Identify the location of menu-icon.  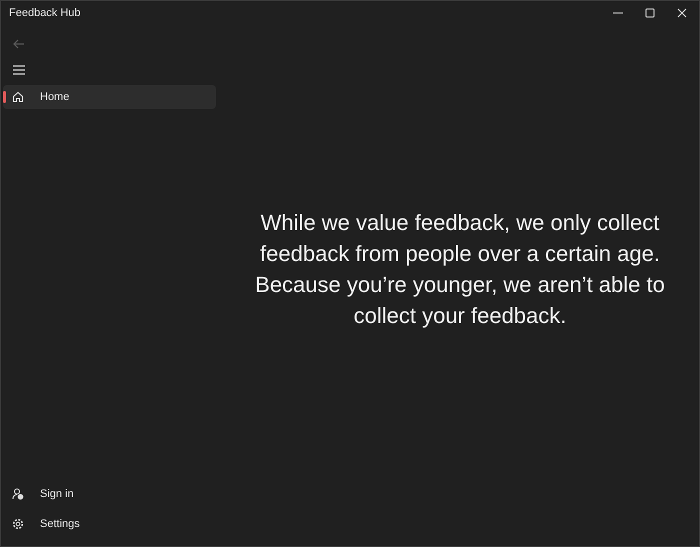
(19, 70).